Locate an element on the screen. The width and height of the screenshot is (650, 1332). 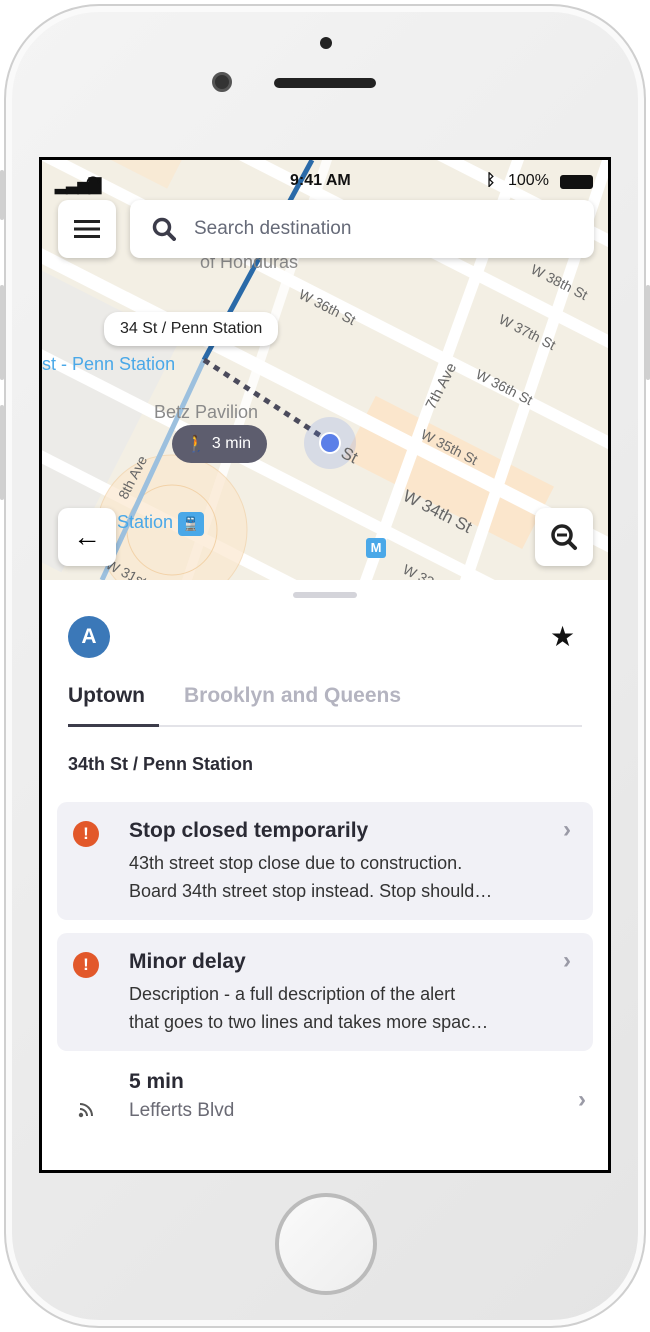
tab-active-indicator is located at coordinates (113, 725).